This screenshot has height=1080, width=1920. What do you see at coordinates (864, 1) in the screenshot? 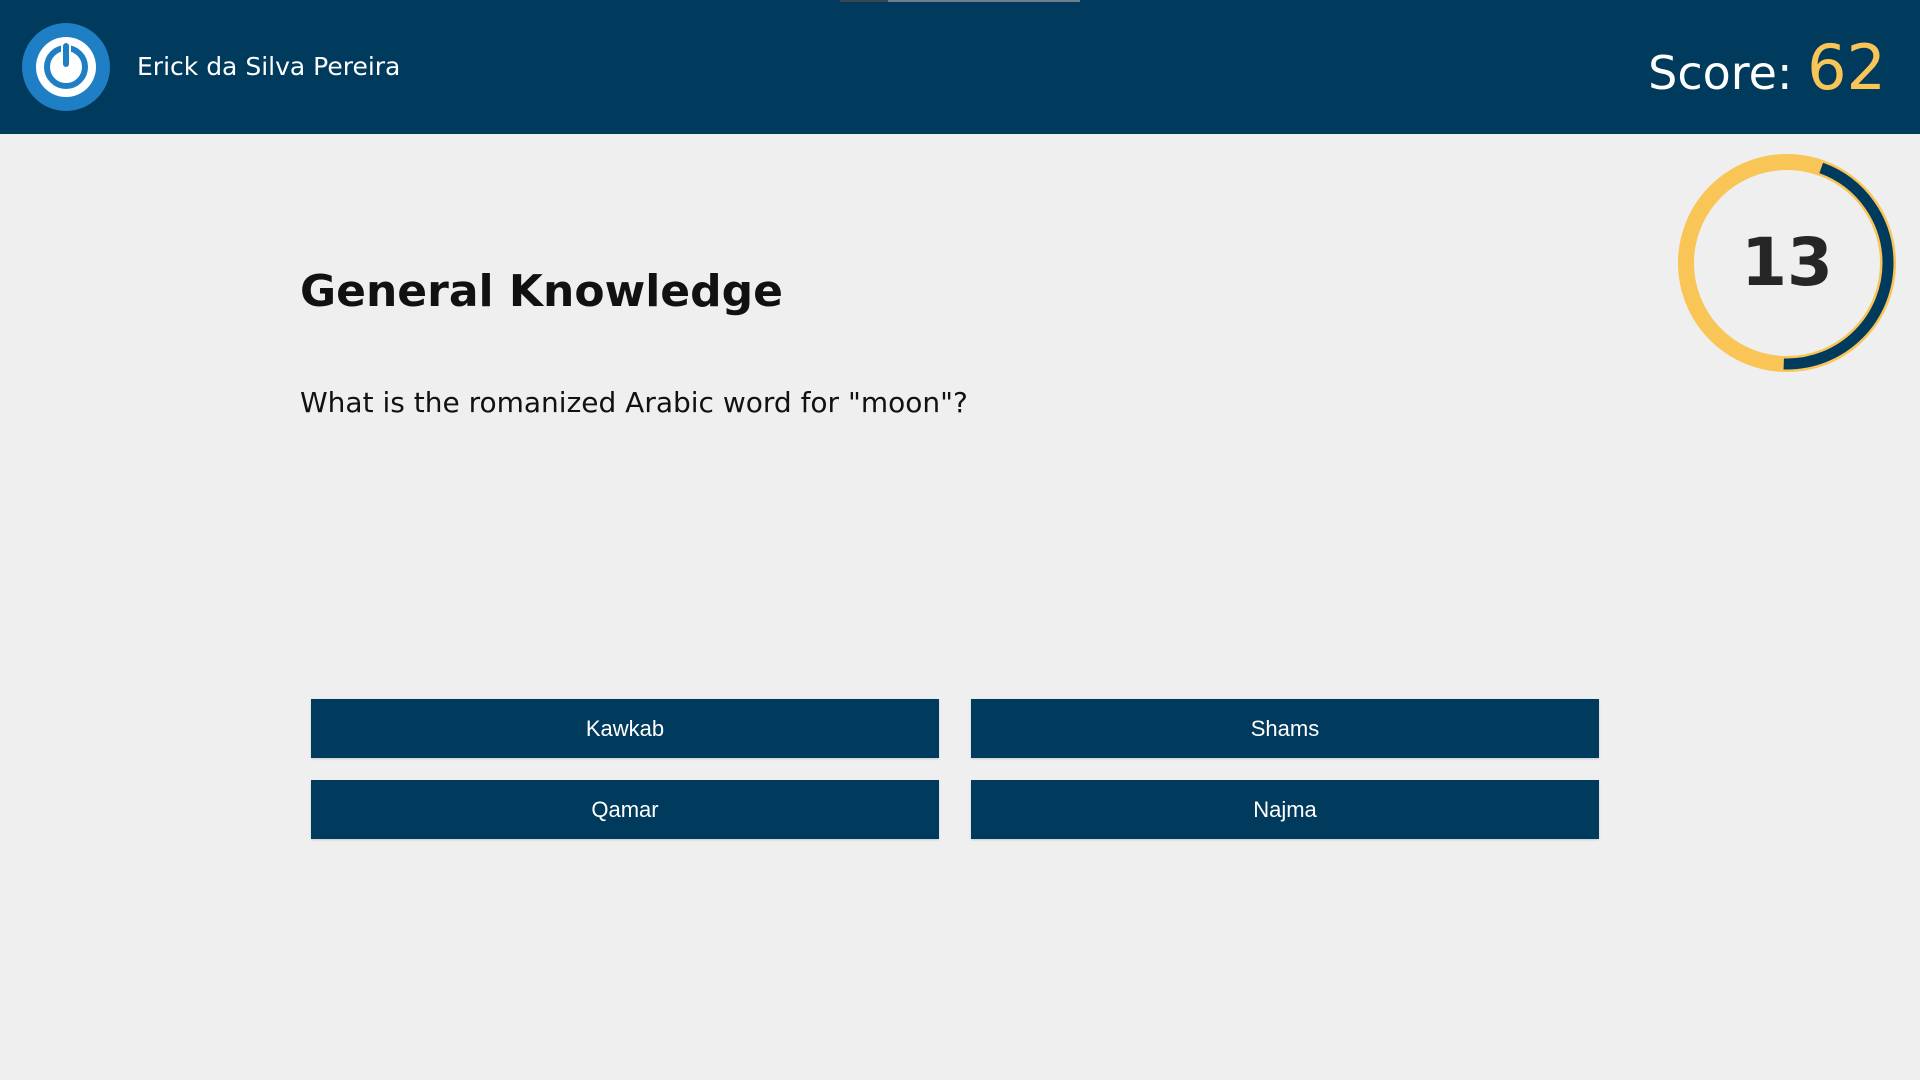
I see `top-progress-line-fill` at bounding box center [864, 1].